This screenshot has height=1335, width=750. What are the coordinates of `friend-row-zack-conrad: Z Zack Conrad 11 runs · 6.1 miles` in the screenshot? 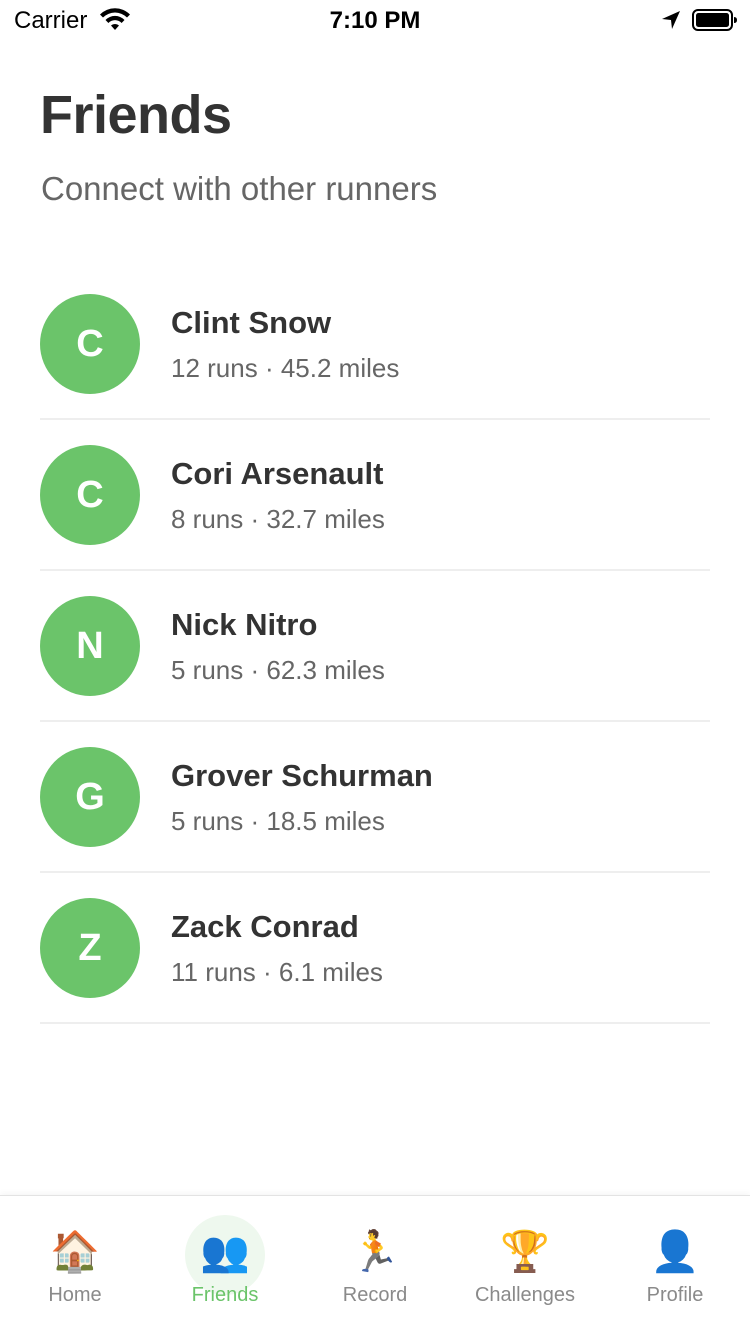 It's located at (375, 948).